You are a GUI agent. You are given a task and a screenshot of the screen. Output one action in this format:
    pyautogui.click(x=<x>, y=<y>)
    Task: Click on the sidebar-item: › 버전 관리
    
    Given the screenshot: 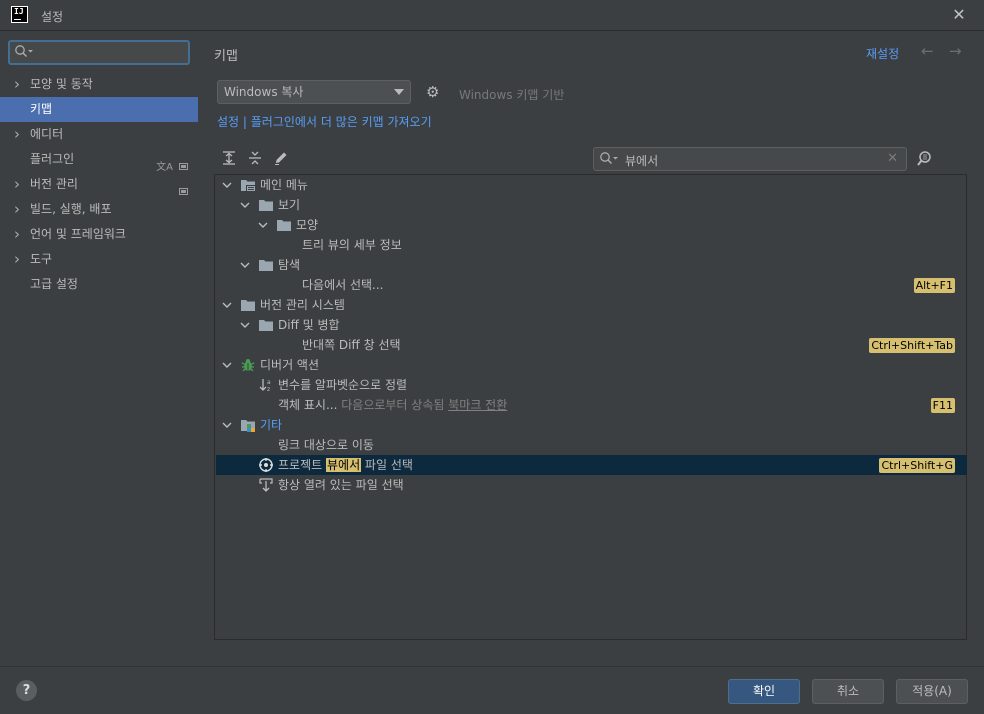 What is the action you would take?
    pyautogui.click(x=99, y=184)
    